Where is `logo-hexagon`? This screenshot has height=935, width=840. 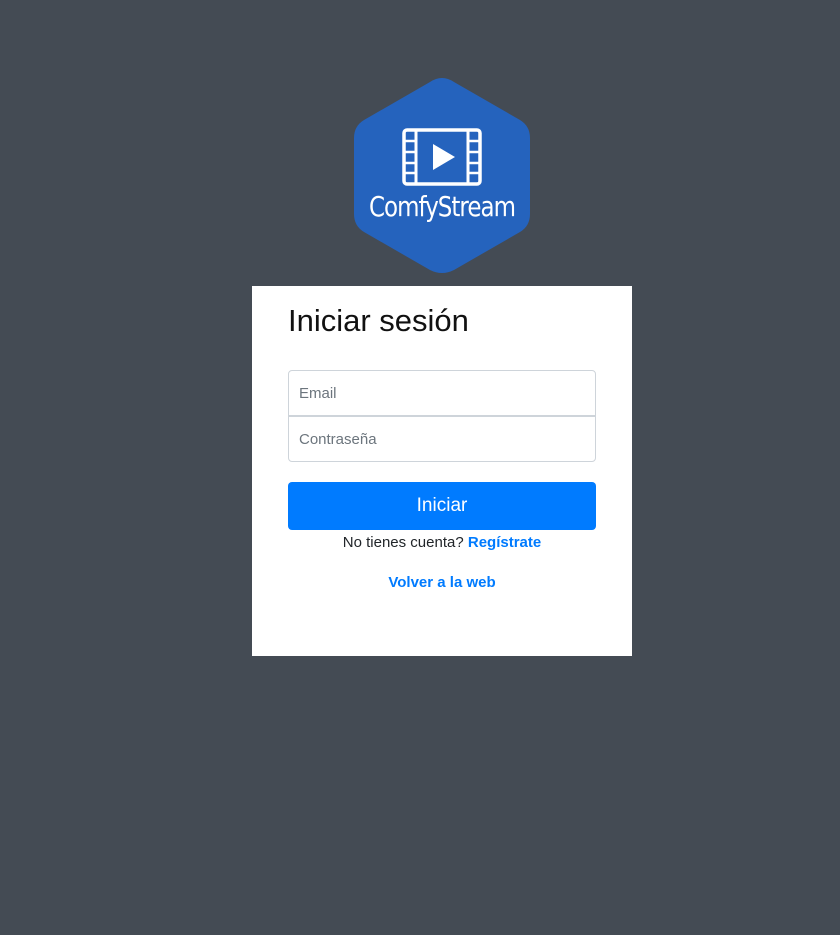 logo-hexagon is located at coordinates (442, 175).